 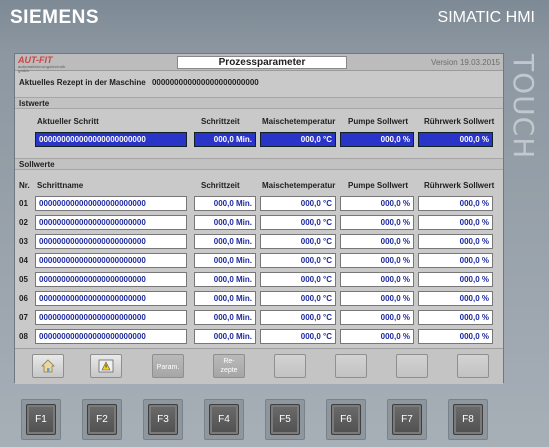 I want to click on rezepte-button: Re- zepte, so click(x=229, y=366).